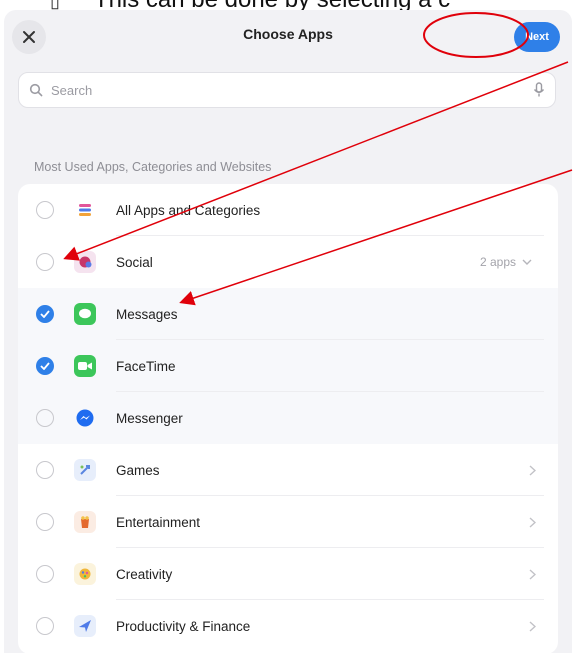 The image size is (574, 653). Describe the element at coordinates (36, 90) in the screenshot. I see `search-icon` at that location.